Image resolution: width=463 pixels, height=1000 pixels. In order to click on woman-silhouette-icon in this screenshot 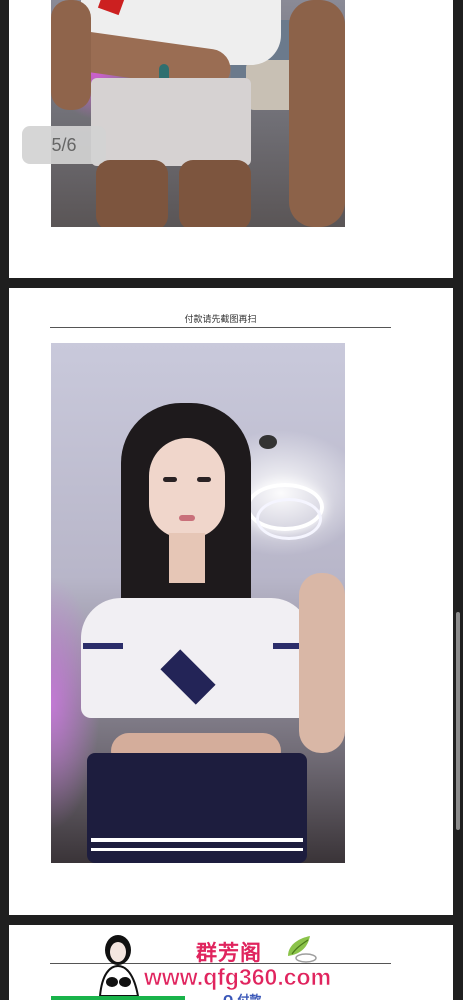, I will do `click(119, 965)`.